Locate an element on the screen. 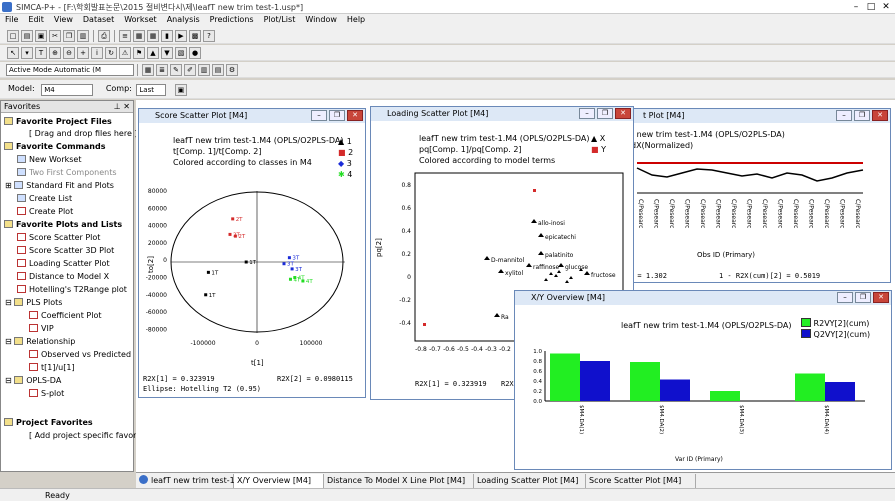 This screenshot has height=501, width=895. copy-icon: ❐ is located at coordinates (69, 36).